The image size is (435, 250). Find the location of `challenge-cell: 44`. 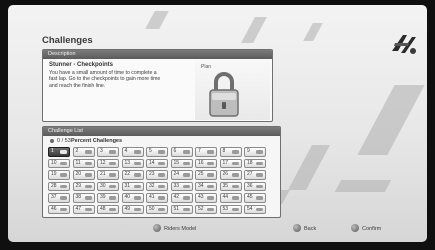

challenge-cell: 44 is located at coordinates (230, 198).